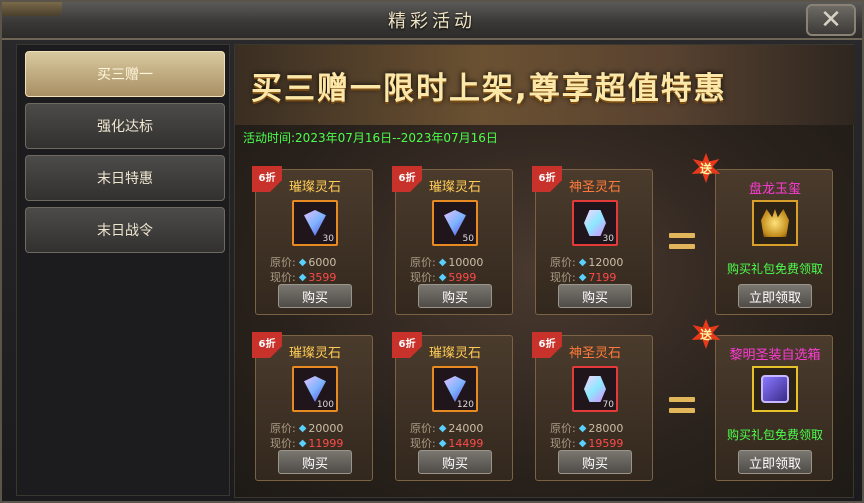 The width and height of the screenshot is (864, 503). Describe the element at coordinates (466, 262) in the screenshot. I see `original-price-value: 10000` at that location.